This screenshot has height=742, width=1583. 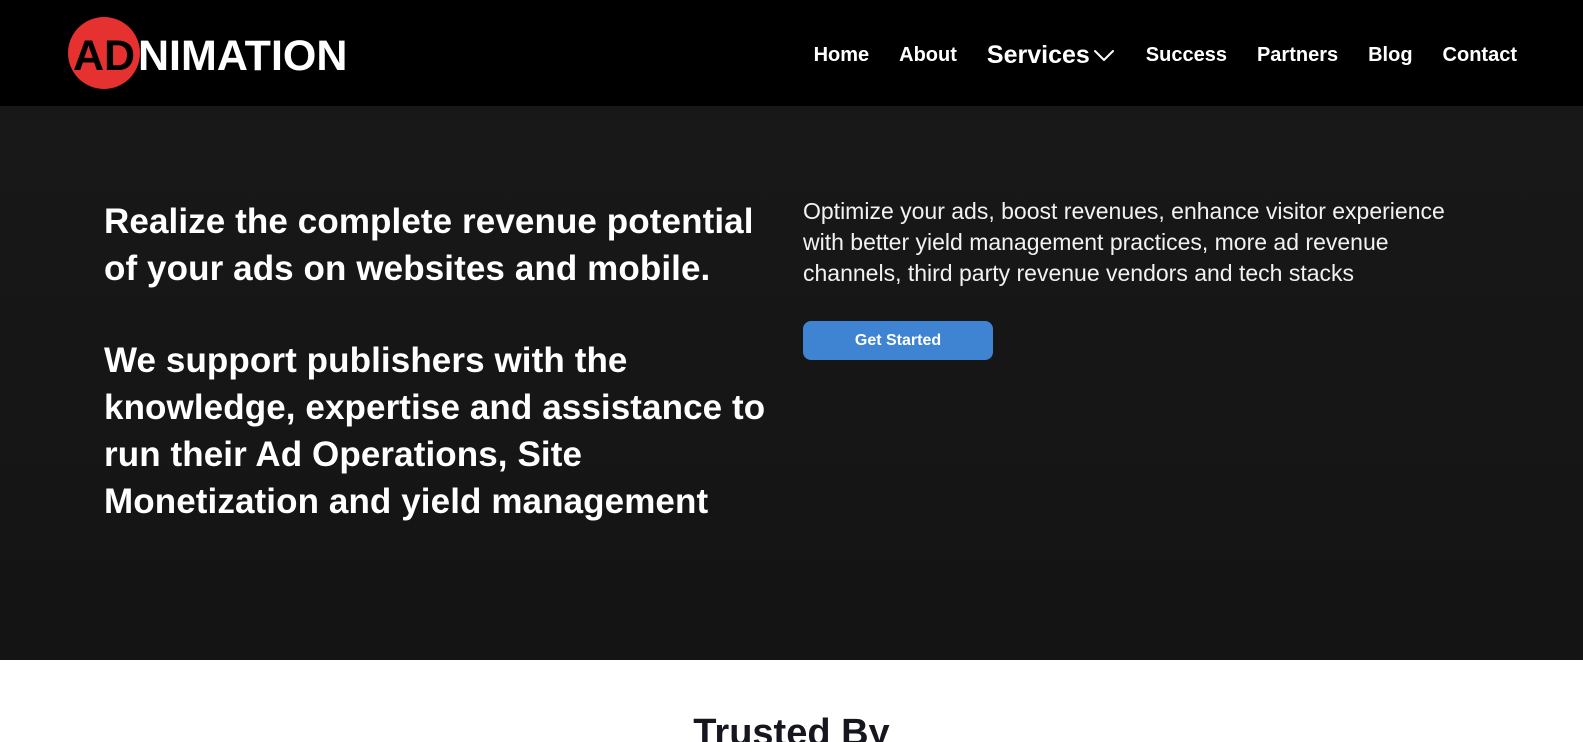 What do you see at coordinates (898, 340) in the screenshot?
I see `get-started-button: Get Started` at bounding box center [898, 340].